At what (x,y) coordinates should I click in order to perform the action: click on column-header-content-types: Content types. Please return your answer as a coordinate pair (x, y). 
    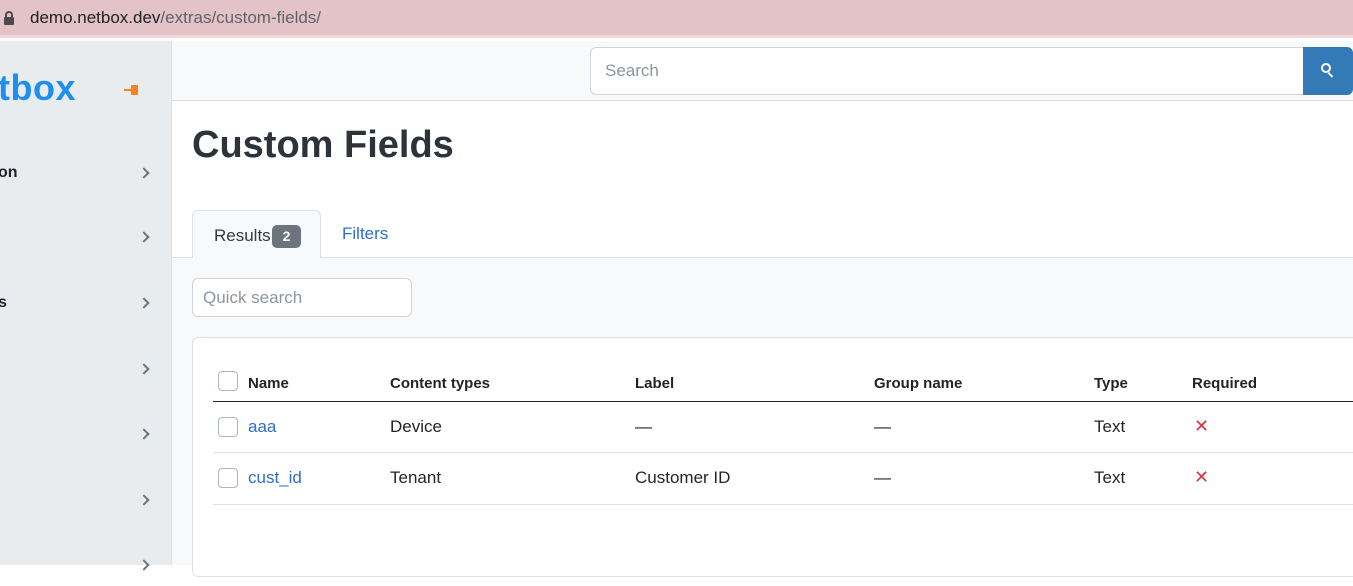
    Looking at the image, I should click on (440, 383).